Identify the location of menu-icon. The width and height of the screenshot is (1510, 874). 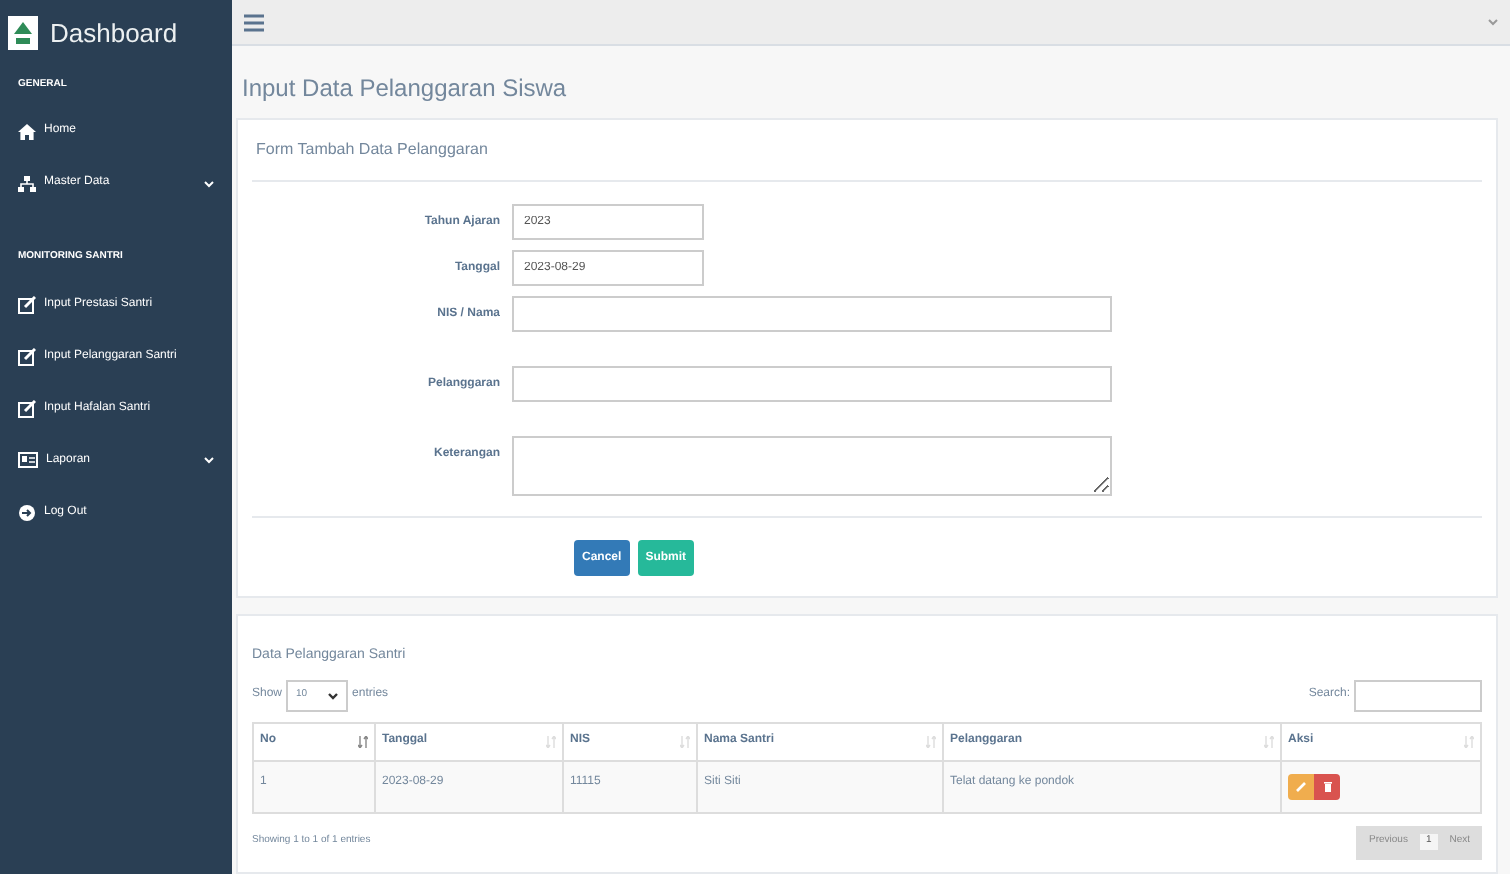
(254, 22).